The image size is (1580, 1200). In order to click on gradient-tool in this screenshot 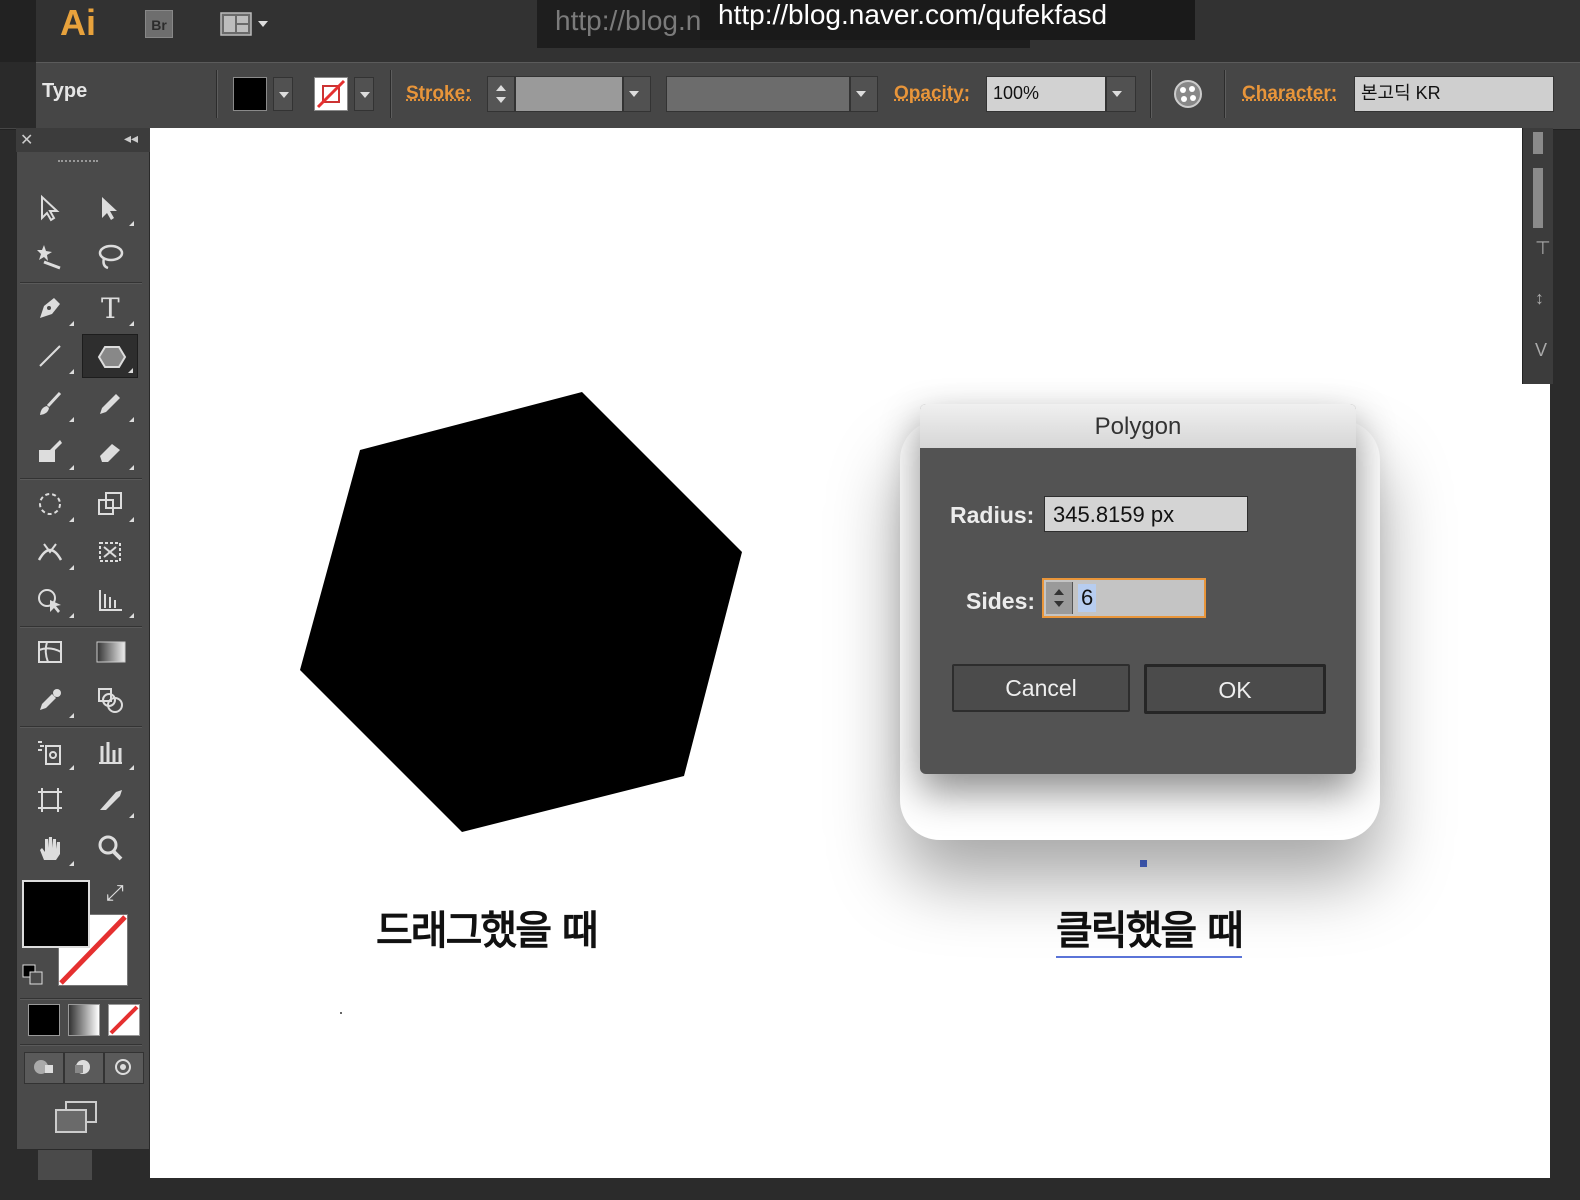, I will do `click(110, 652)`.